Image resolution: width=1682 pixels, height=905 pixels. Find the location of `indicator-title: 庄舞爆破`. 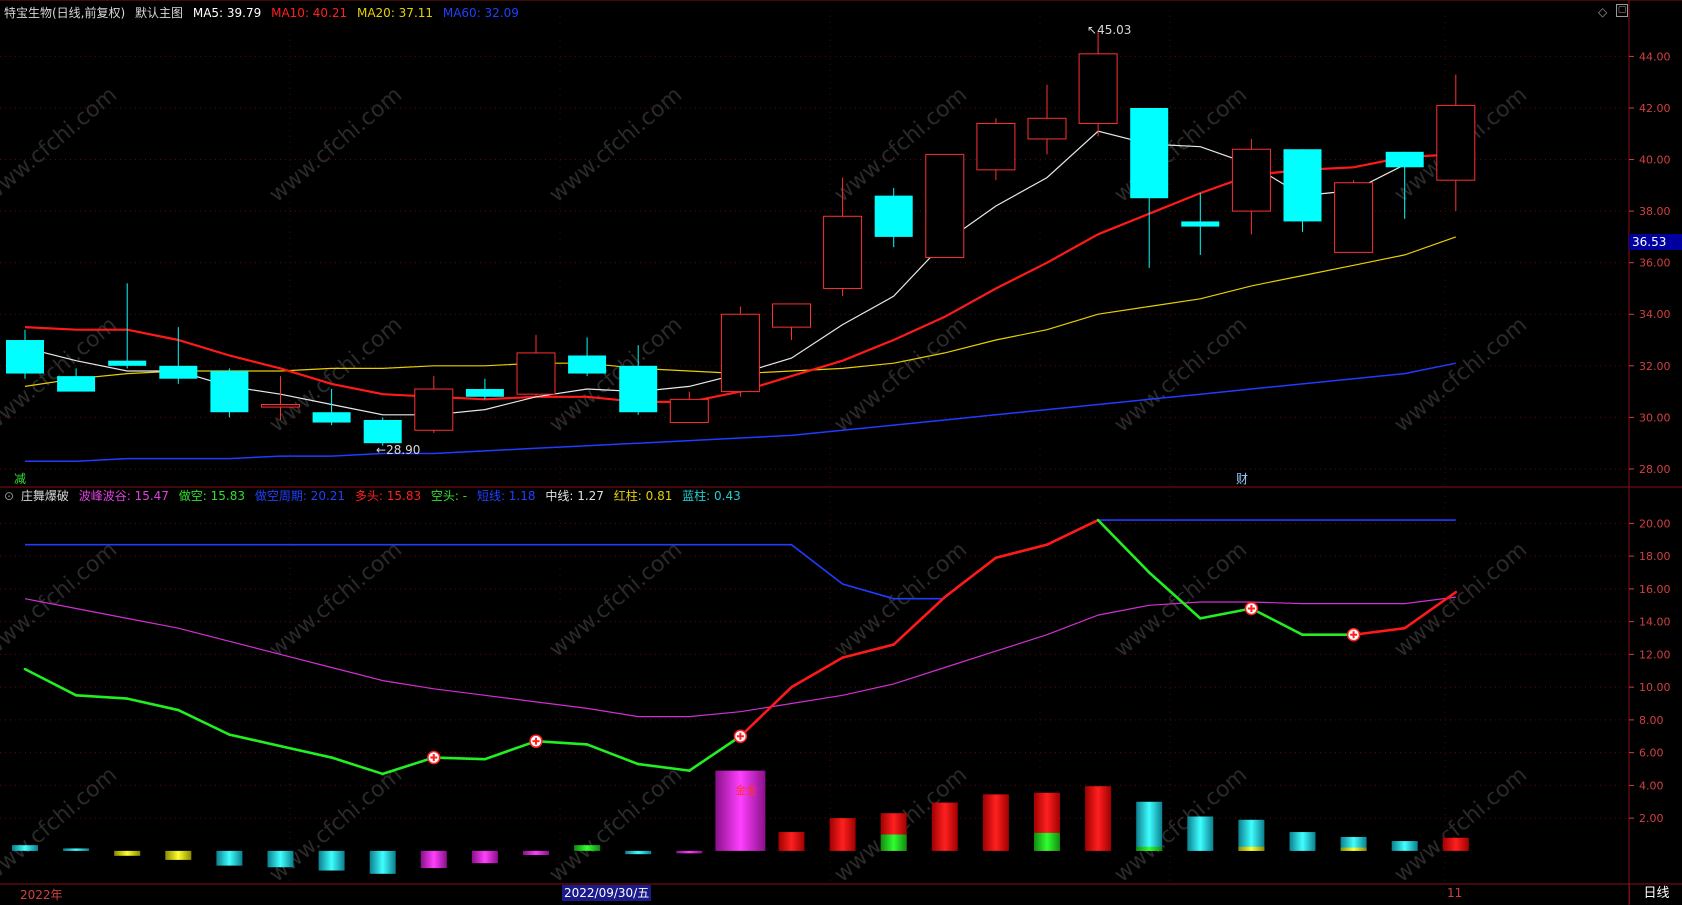

indicator-title: 庄舞爆破 is located at coordinates (45, 496).